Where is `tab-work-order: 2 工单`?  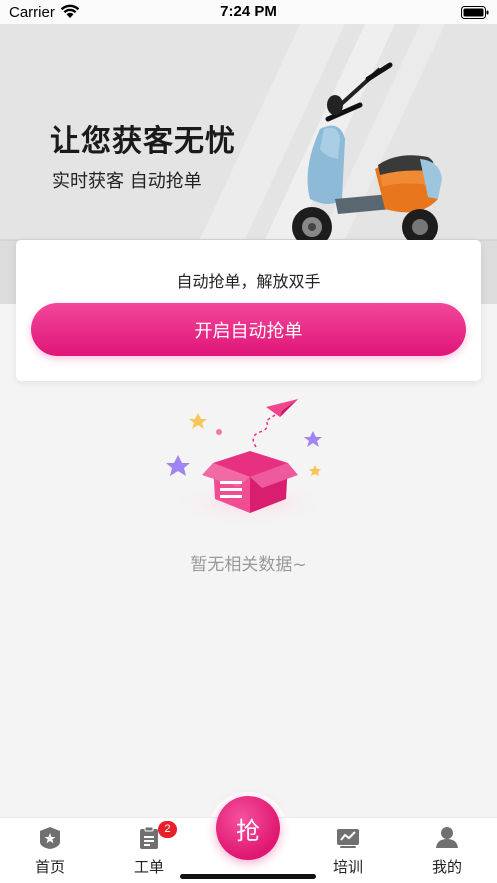
tab-work-order: 2 工单 is located at coordinates (149, 850).